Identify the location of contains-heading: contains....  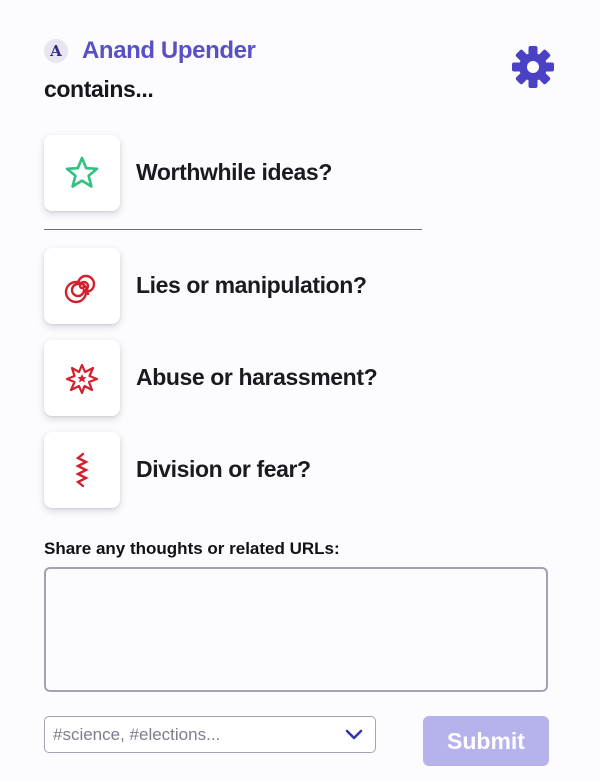
(99, 89).